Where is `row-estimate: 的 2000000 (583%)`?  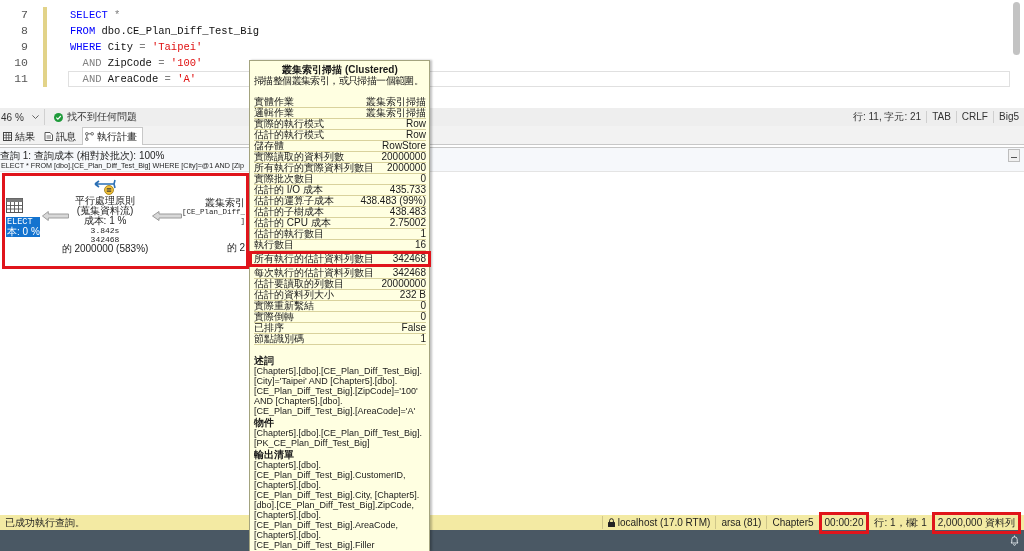
row-estimate: 的 2000000 (583%) is located at coordinates (105, 249).